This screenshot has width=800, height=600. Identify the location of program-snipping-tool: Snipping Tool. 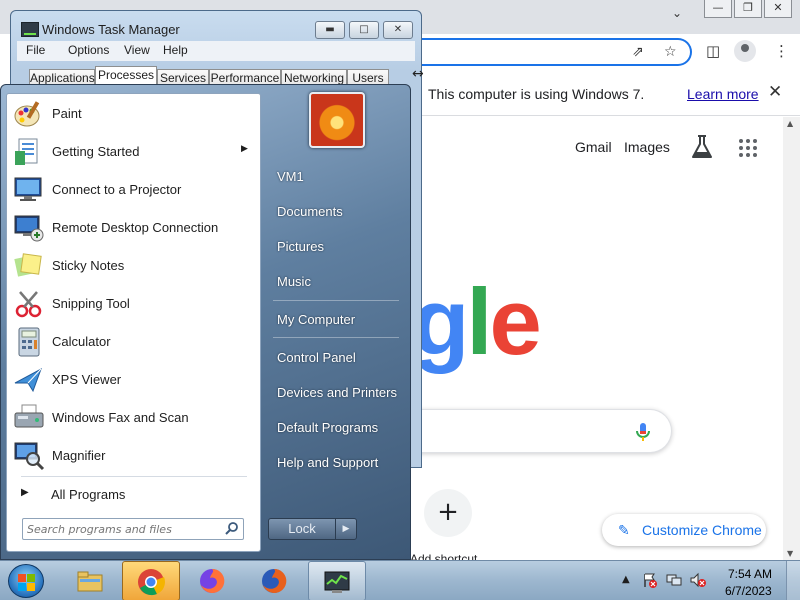
(133, 304).